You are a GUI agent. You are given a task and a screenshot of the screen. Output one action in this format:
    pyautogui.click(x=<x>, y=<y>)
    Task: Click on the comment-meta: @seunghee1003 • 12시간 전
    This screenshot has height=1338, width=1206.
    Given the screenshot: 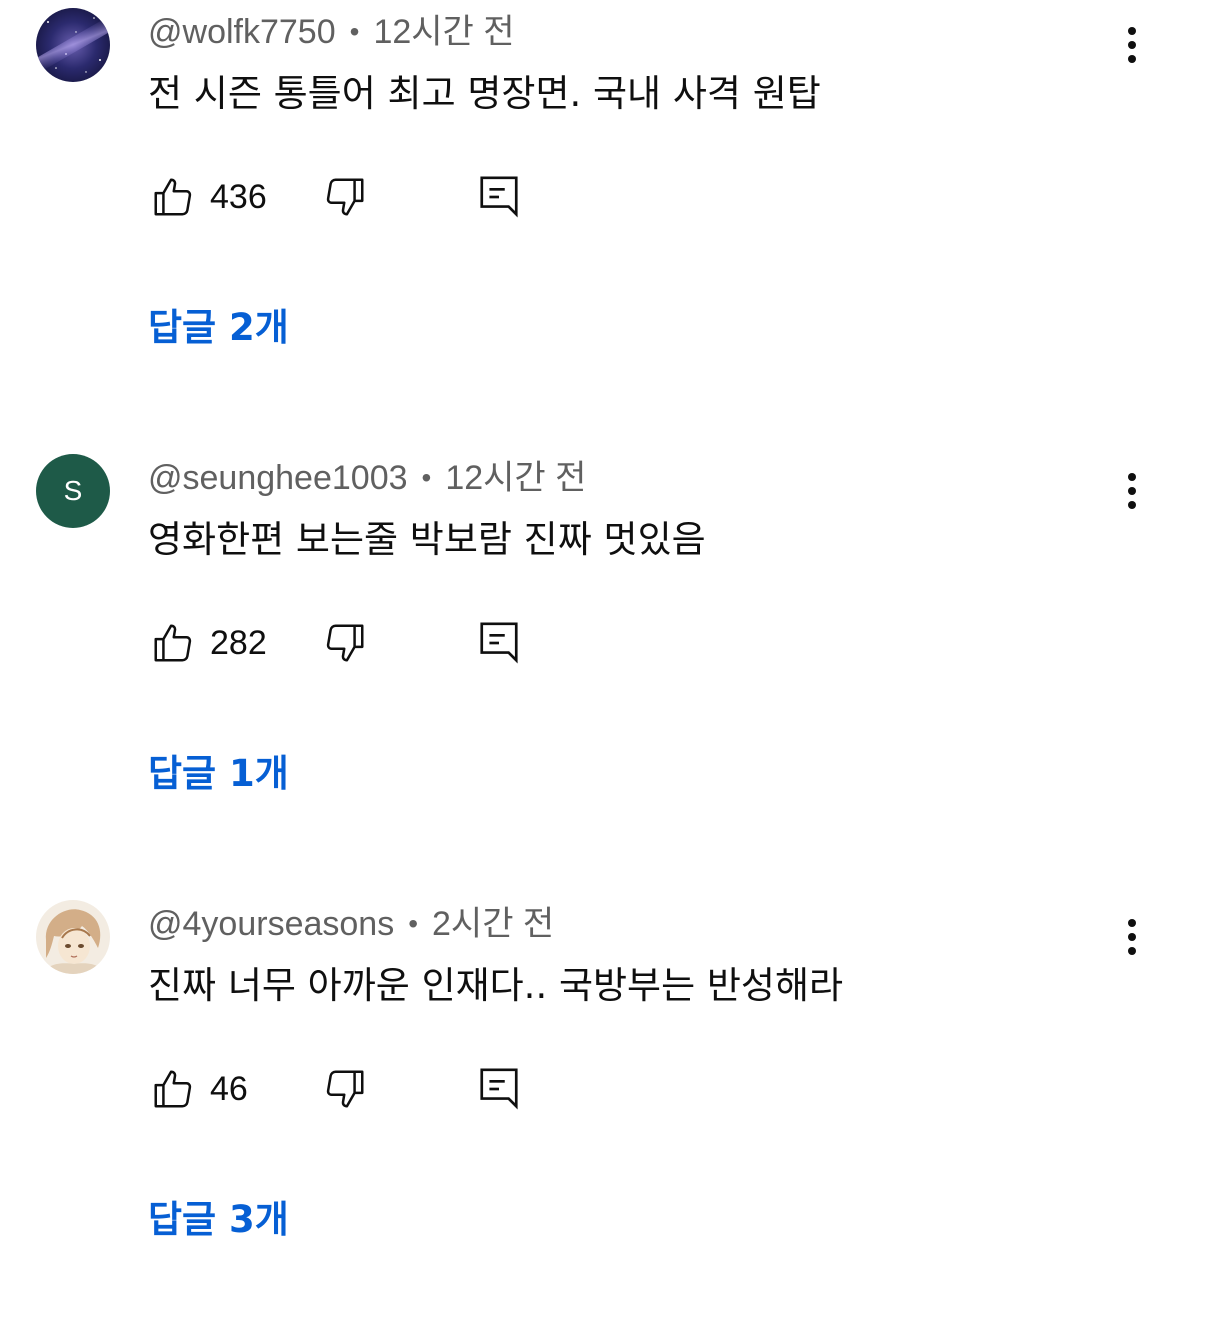 What is the action you would take?
    pyautogui.click(x=367, y=478)
    